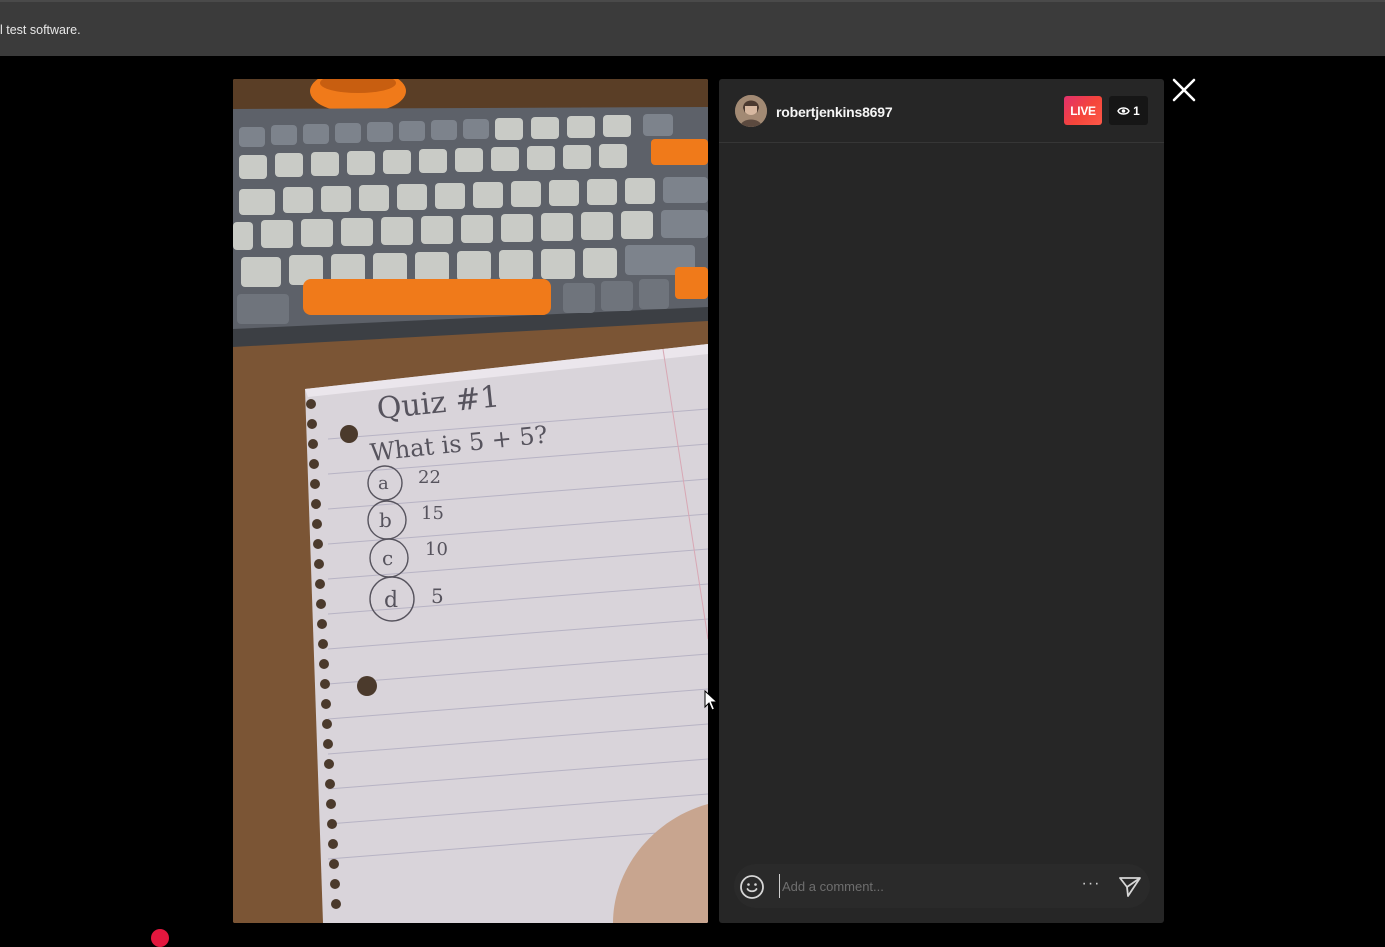  Describe the element at coordinates (941, 111) in the screenshot. I see `panel-header: robertjenkins8697 LIVE 1` at that location.